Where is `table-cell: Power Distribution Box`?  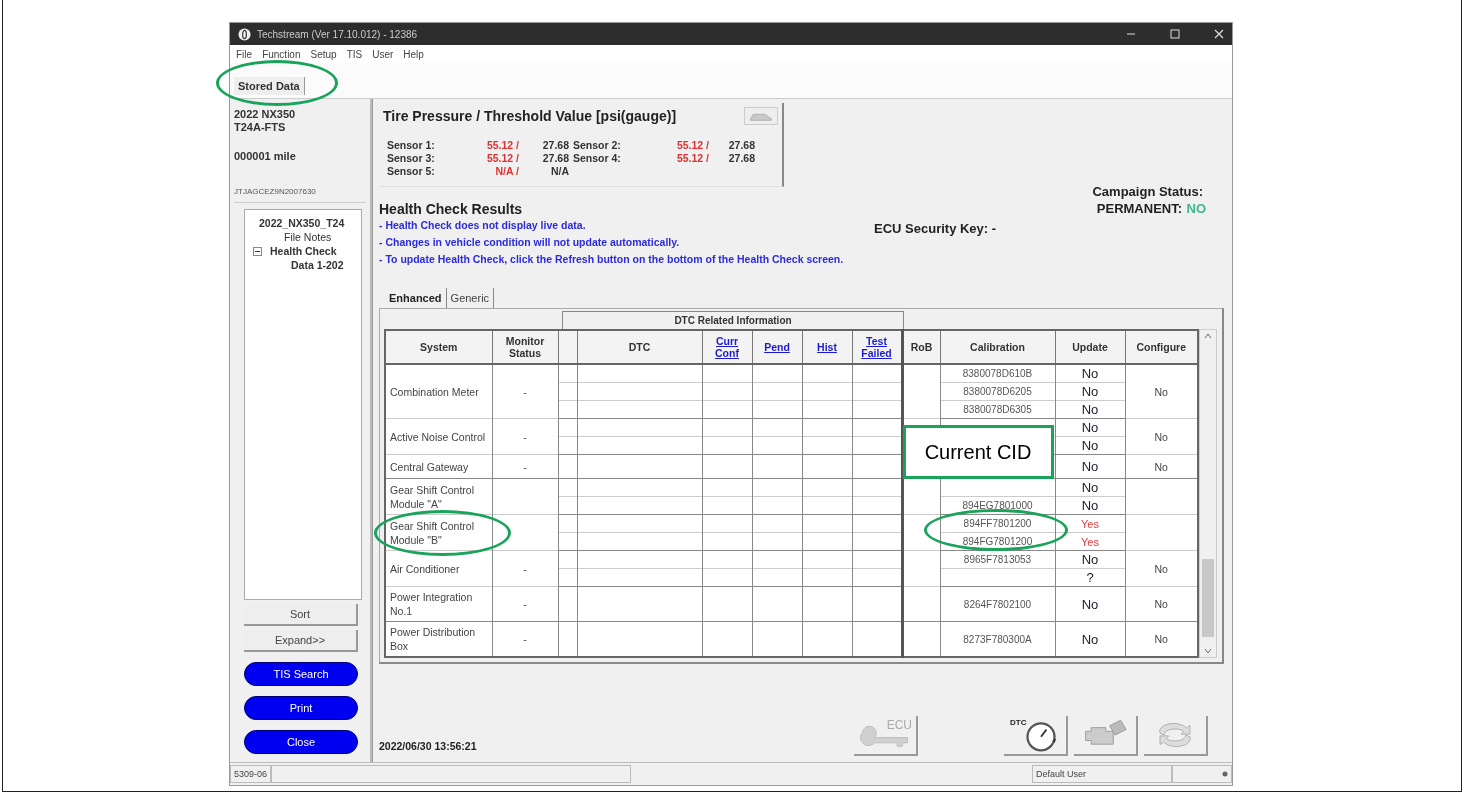 table-cell: Power Distribution Box is located at coordinates (433, 639).